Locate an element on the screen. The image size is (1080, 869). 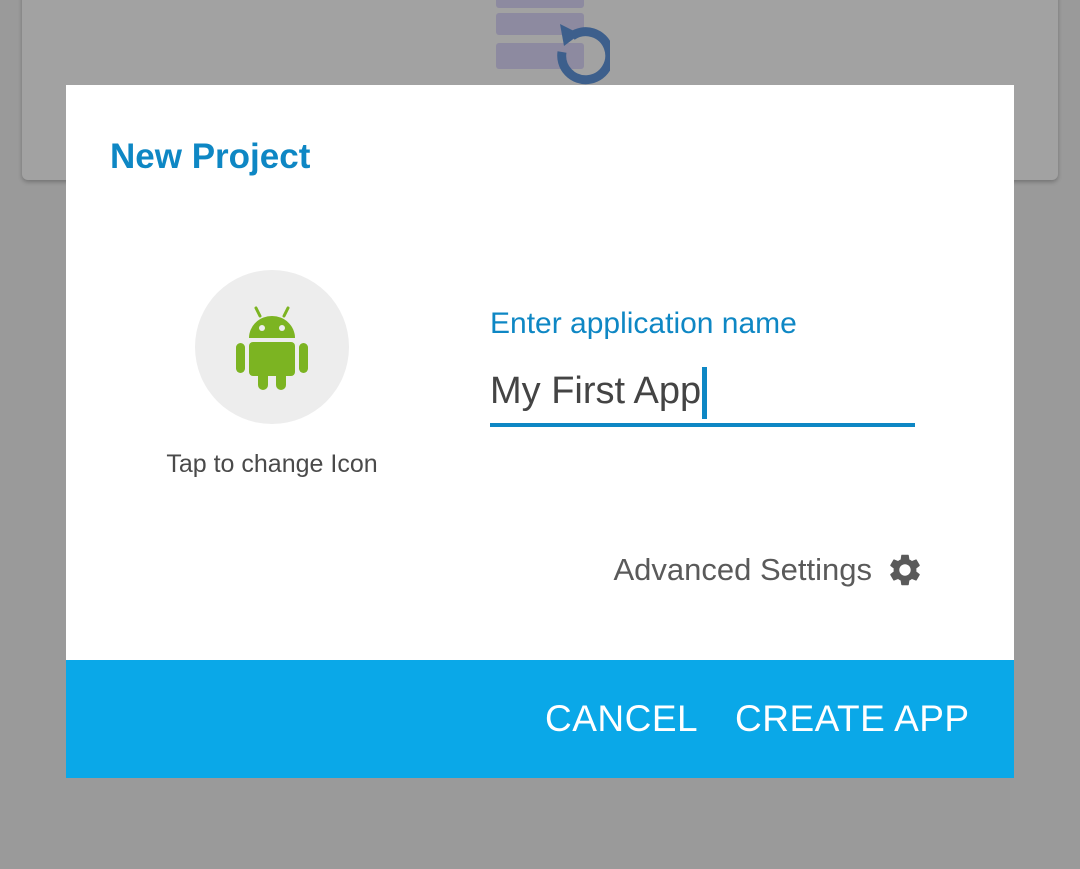
advanced-settings-button: Advanced Settings is located at coordinates (768, 570).